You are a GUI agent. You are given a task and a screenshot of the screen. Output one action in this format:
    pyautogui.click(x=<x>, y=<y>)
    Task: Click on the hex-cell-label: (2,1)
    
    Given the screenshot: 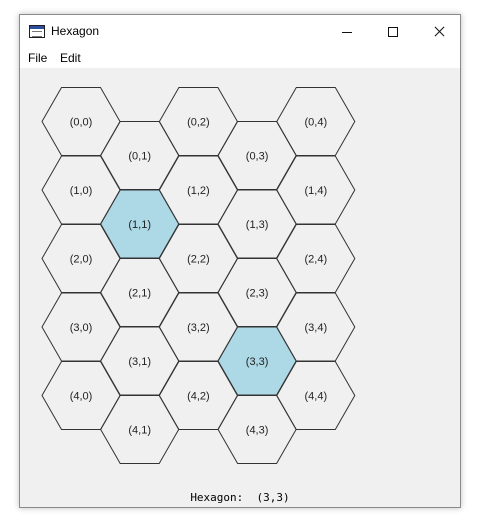 What is the action you would take?
    pyautogui.click(x=139, y=294)
    